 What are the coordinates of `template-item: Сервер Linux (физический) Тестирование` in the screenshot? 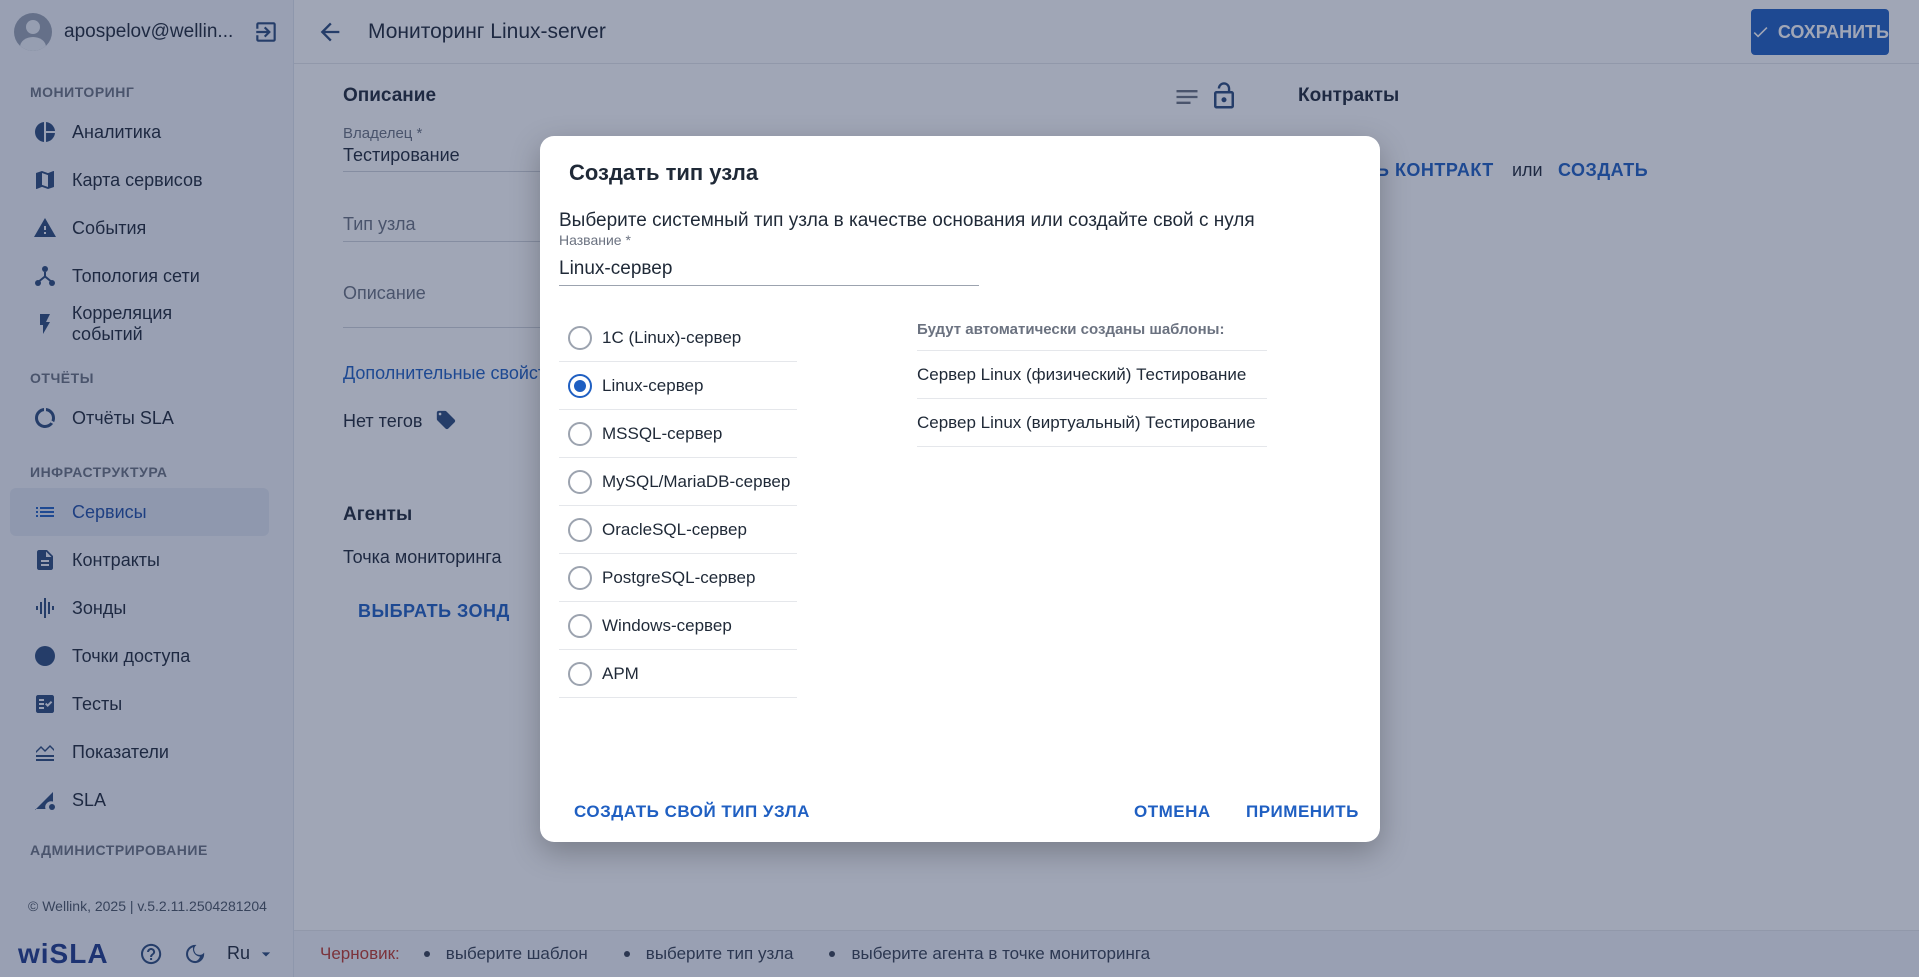 It's located at (1092, 375).